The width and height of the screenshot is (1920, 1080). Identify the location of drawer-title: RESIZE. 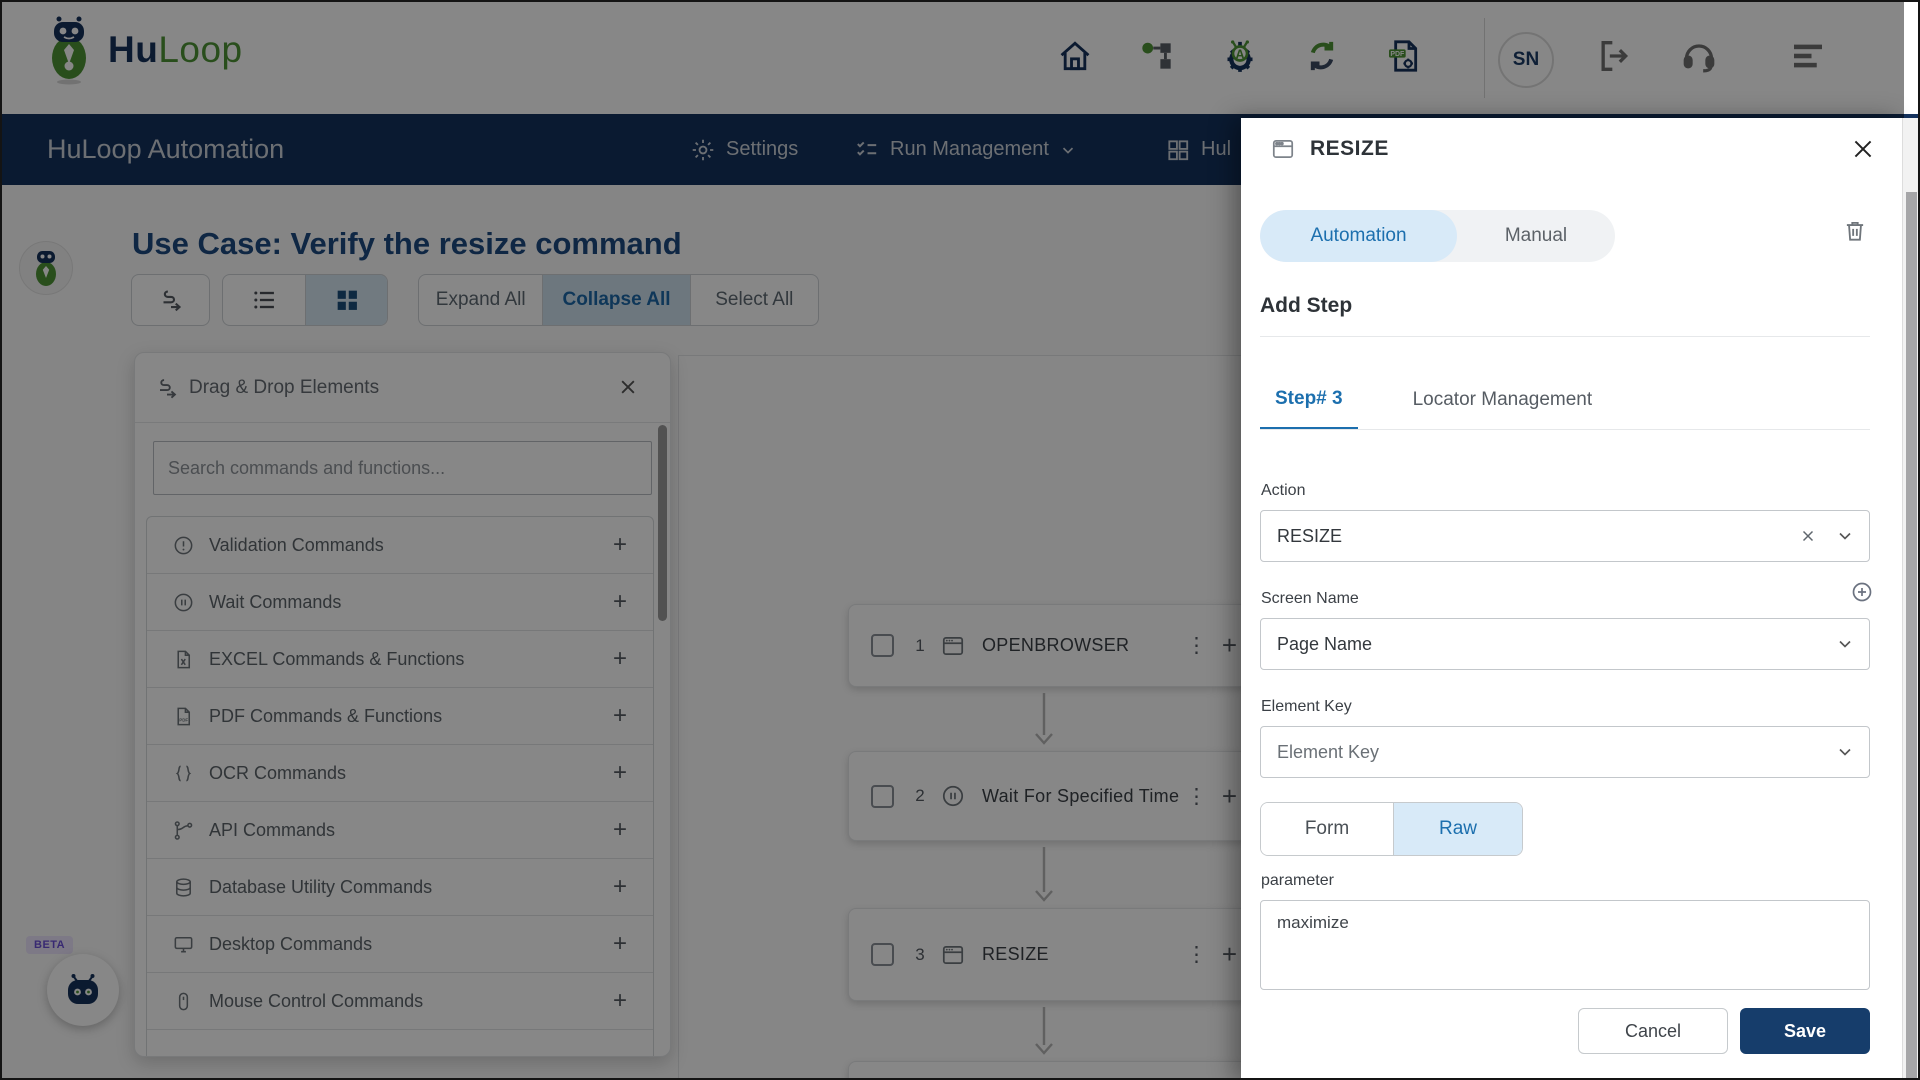
(1349, 148).